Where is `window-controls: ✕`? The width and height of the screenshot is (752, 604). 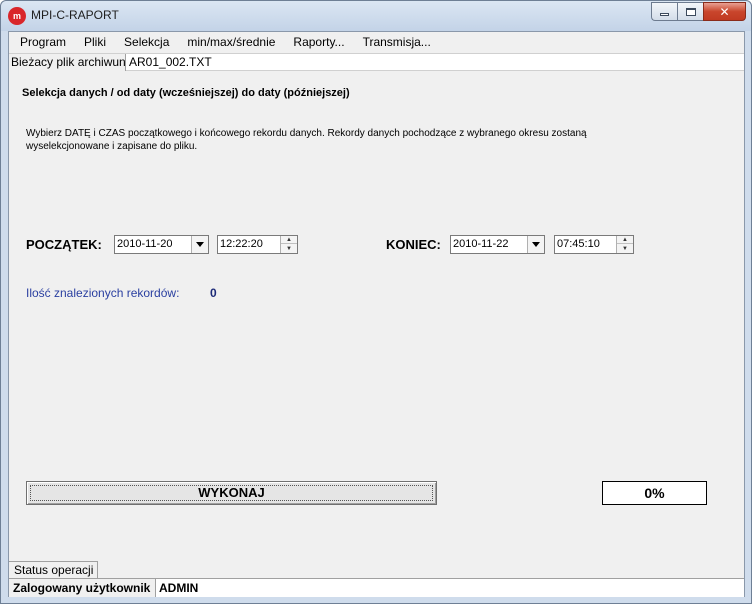 window-controls: ✕ is located at coordinates (698, 11).